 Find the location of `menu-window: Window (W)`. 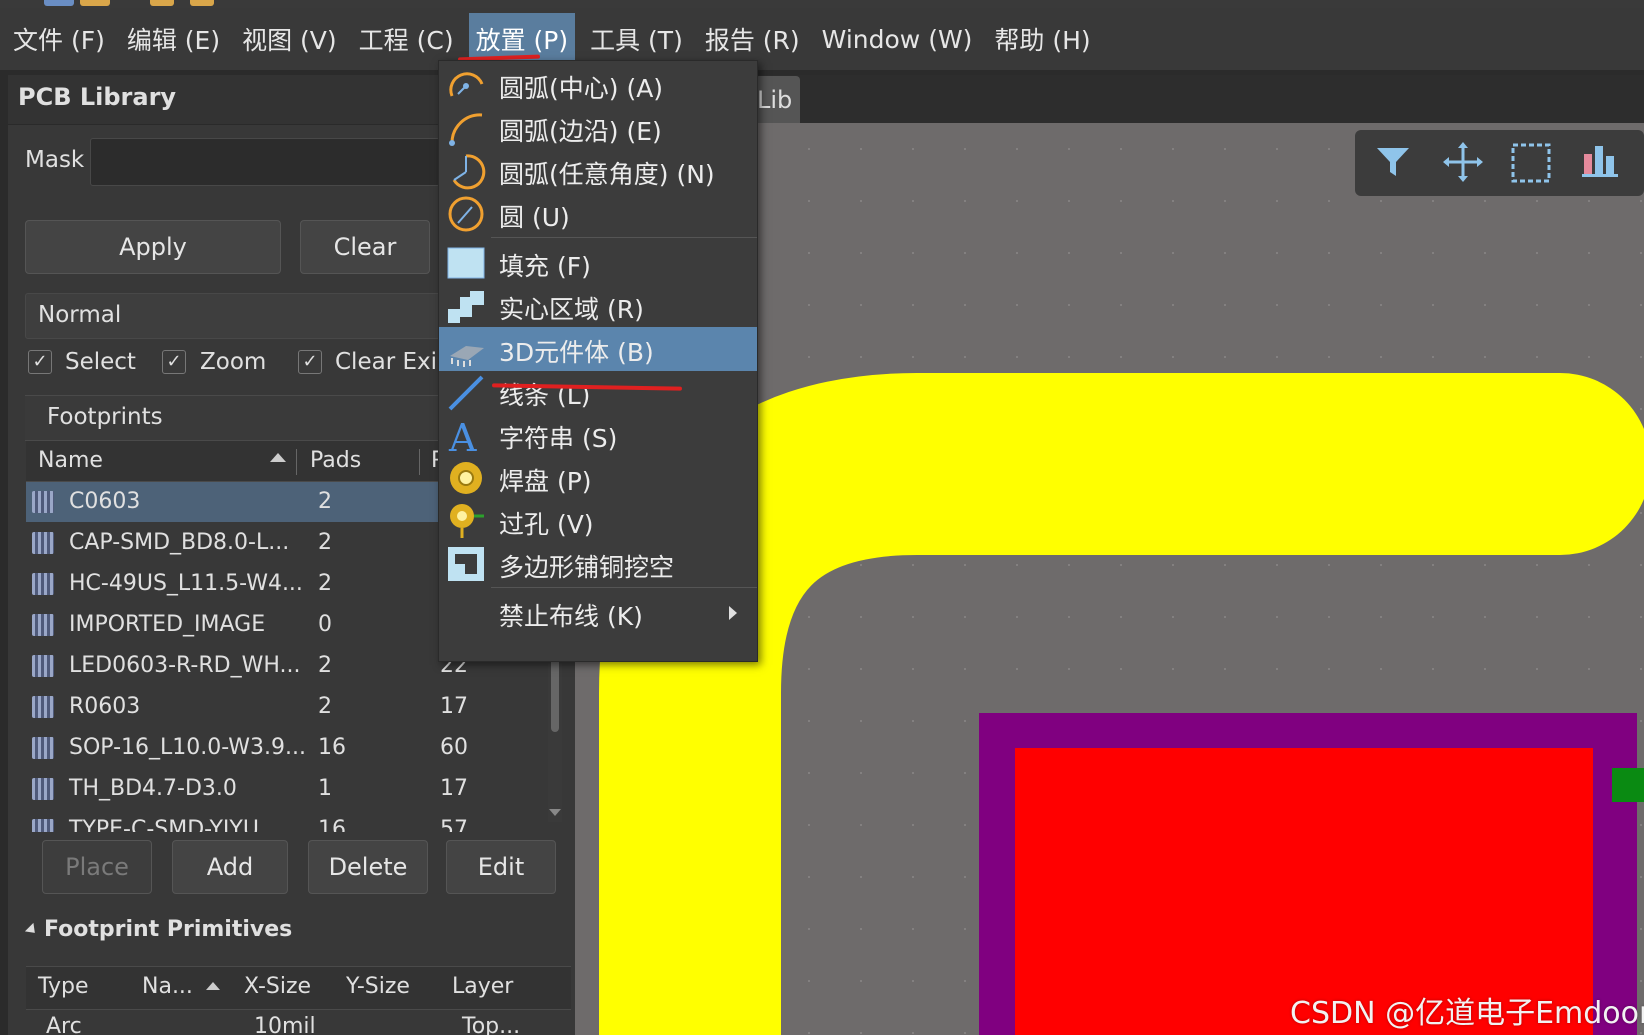

menu-window: Window (W) is located at coordinates (897, 39).